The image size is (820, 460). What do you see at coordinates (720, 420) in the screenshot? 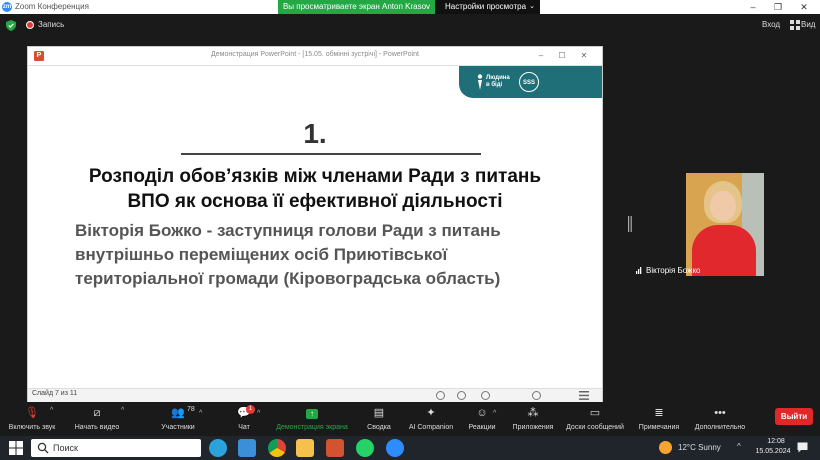
I see `more-button: ••• Дополнительно` at bounding box center [720, 420].